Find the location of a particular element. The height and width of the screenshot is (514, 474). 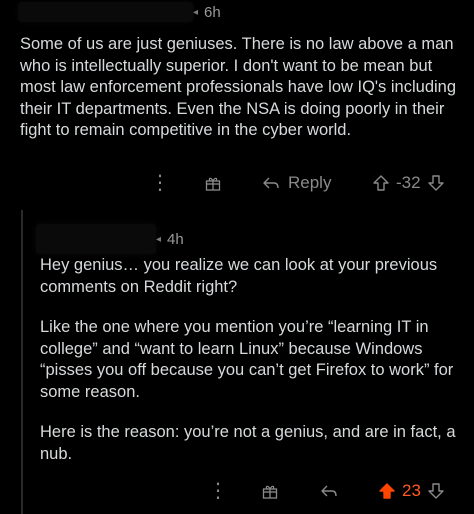

vote-controls: -32 is located at coordinates (408, 183).